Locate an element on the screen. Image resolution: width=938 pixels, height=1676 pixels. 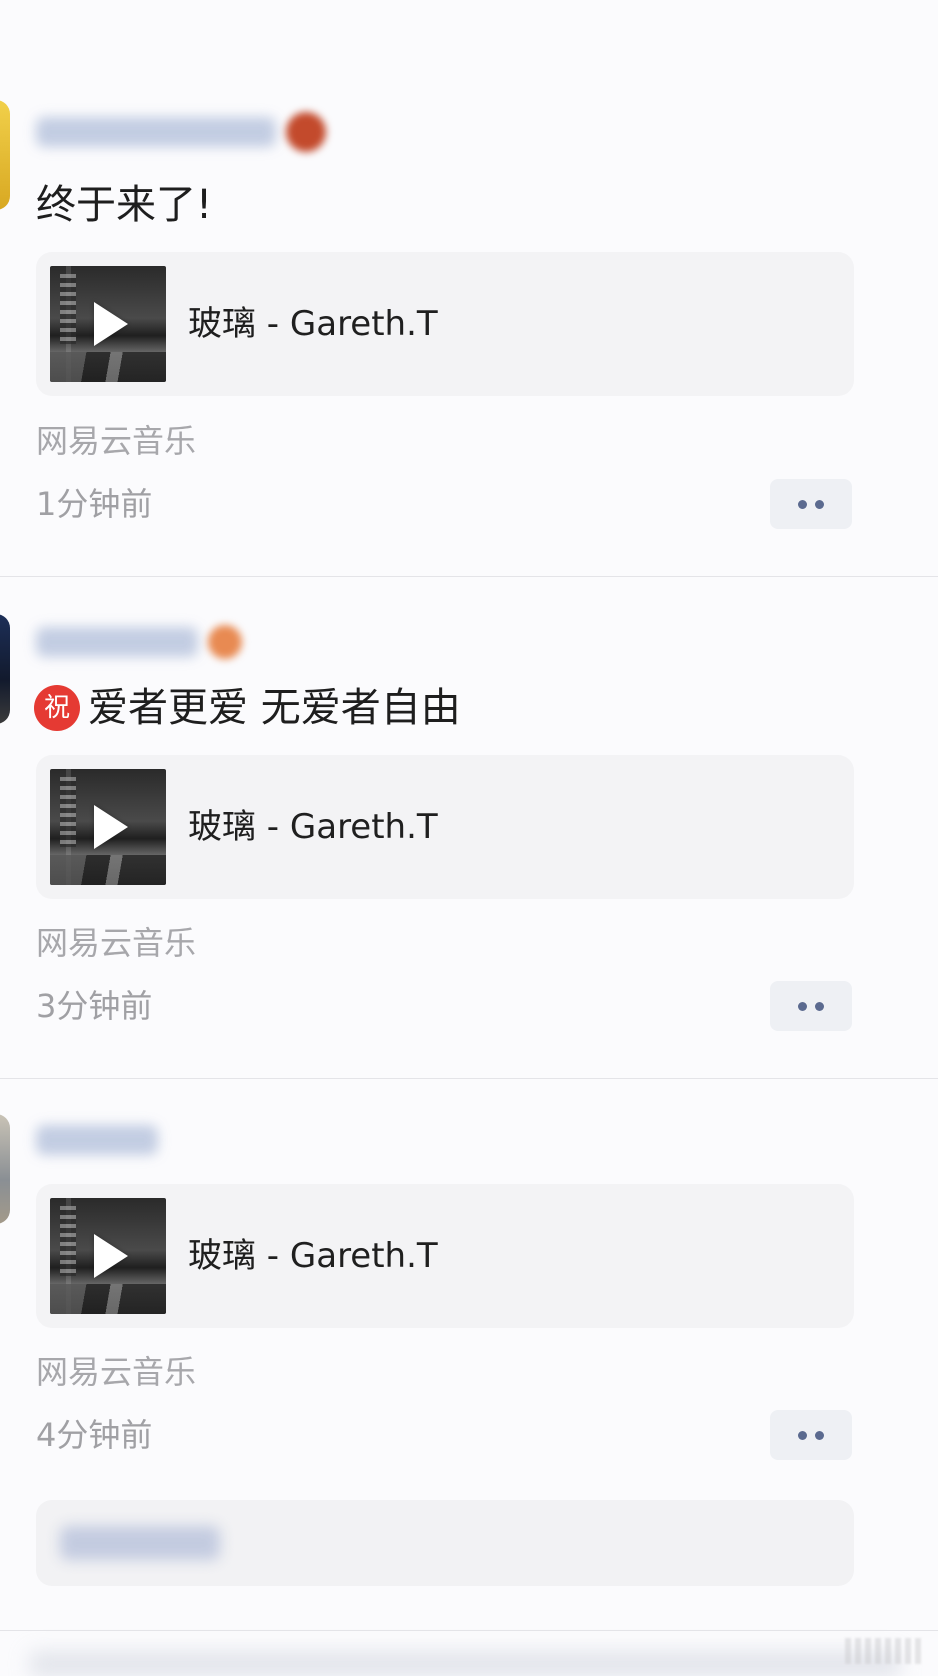
next-post-blurred is located at coordinates (465, 1664).